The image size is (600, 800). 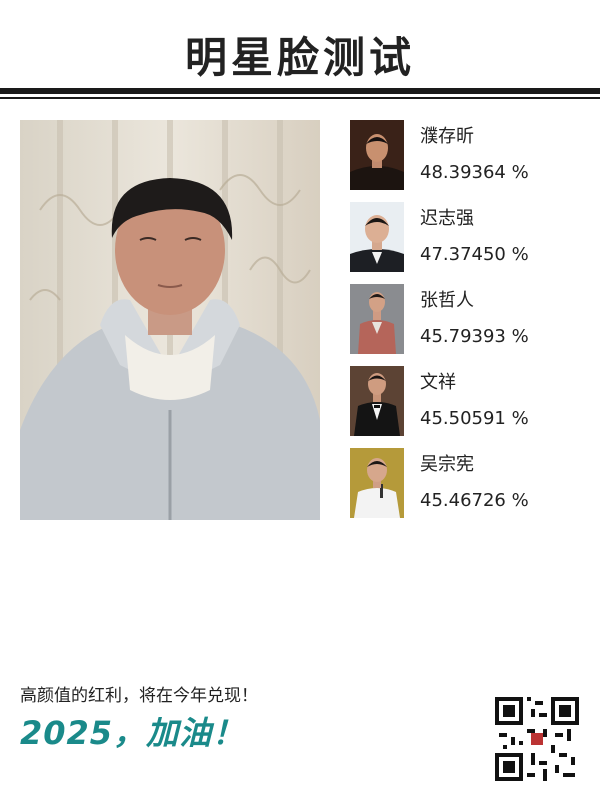 What do you see at coordinates (474, 500) in the screenshot?
I see `similarity-score: 45.46726 %` at bounding box center [474, 500].